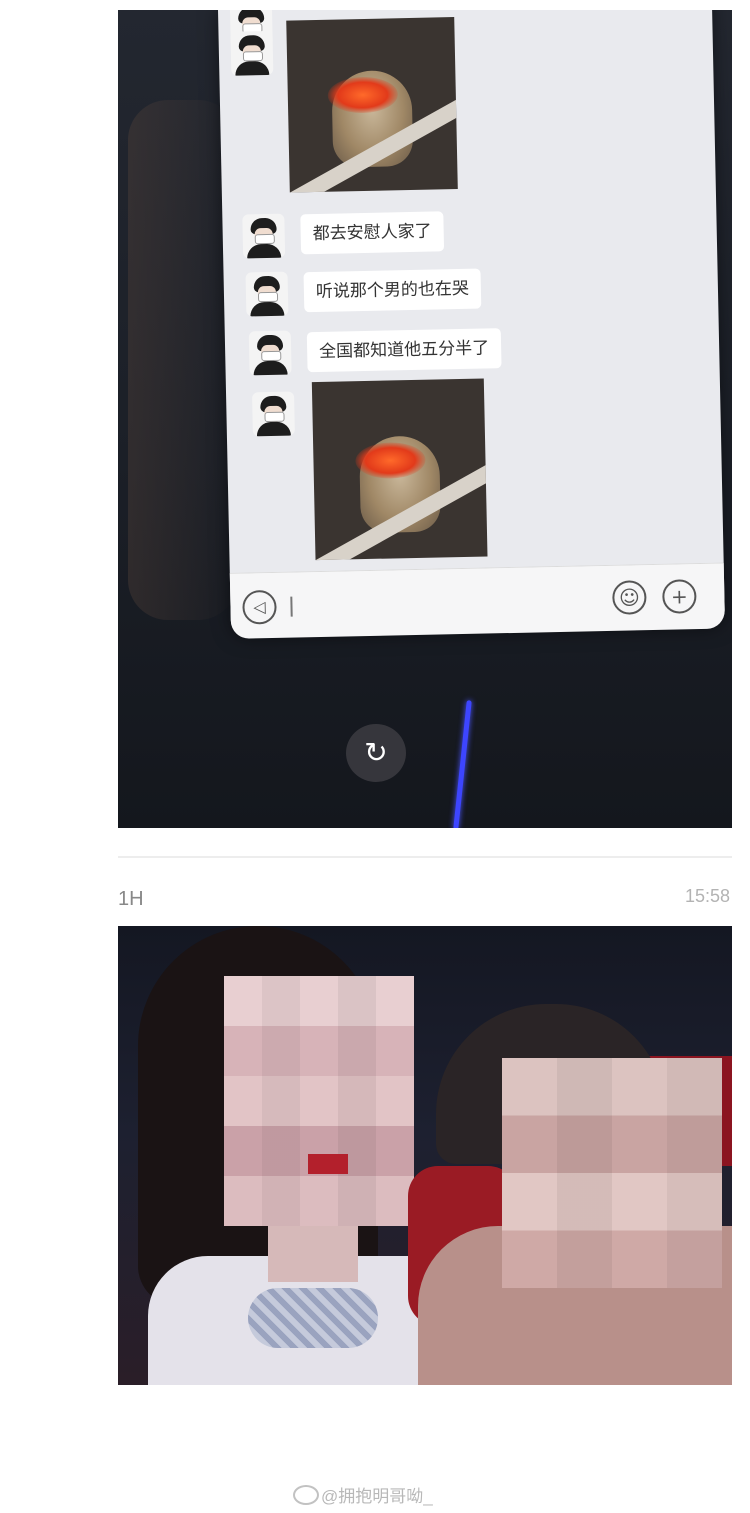  I want to click on chat-bubble: 全国都知道他五分半了, so click(404, 350).